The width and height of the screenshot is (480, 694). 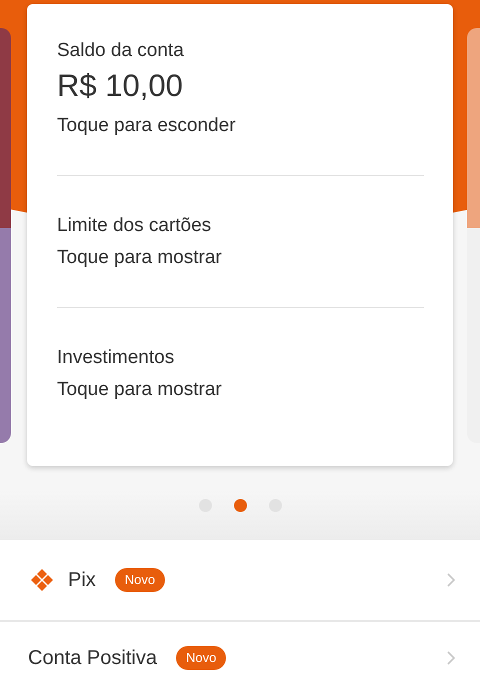 What do you see at coordinates (120, 86) in the screenshot?
I see `balance-amount: R$ 10,00` at bounding box center [120, 86].